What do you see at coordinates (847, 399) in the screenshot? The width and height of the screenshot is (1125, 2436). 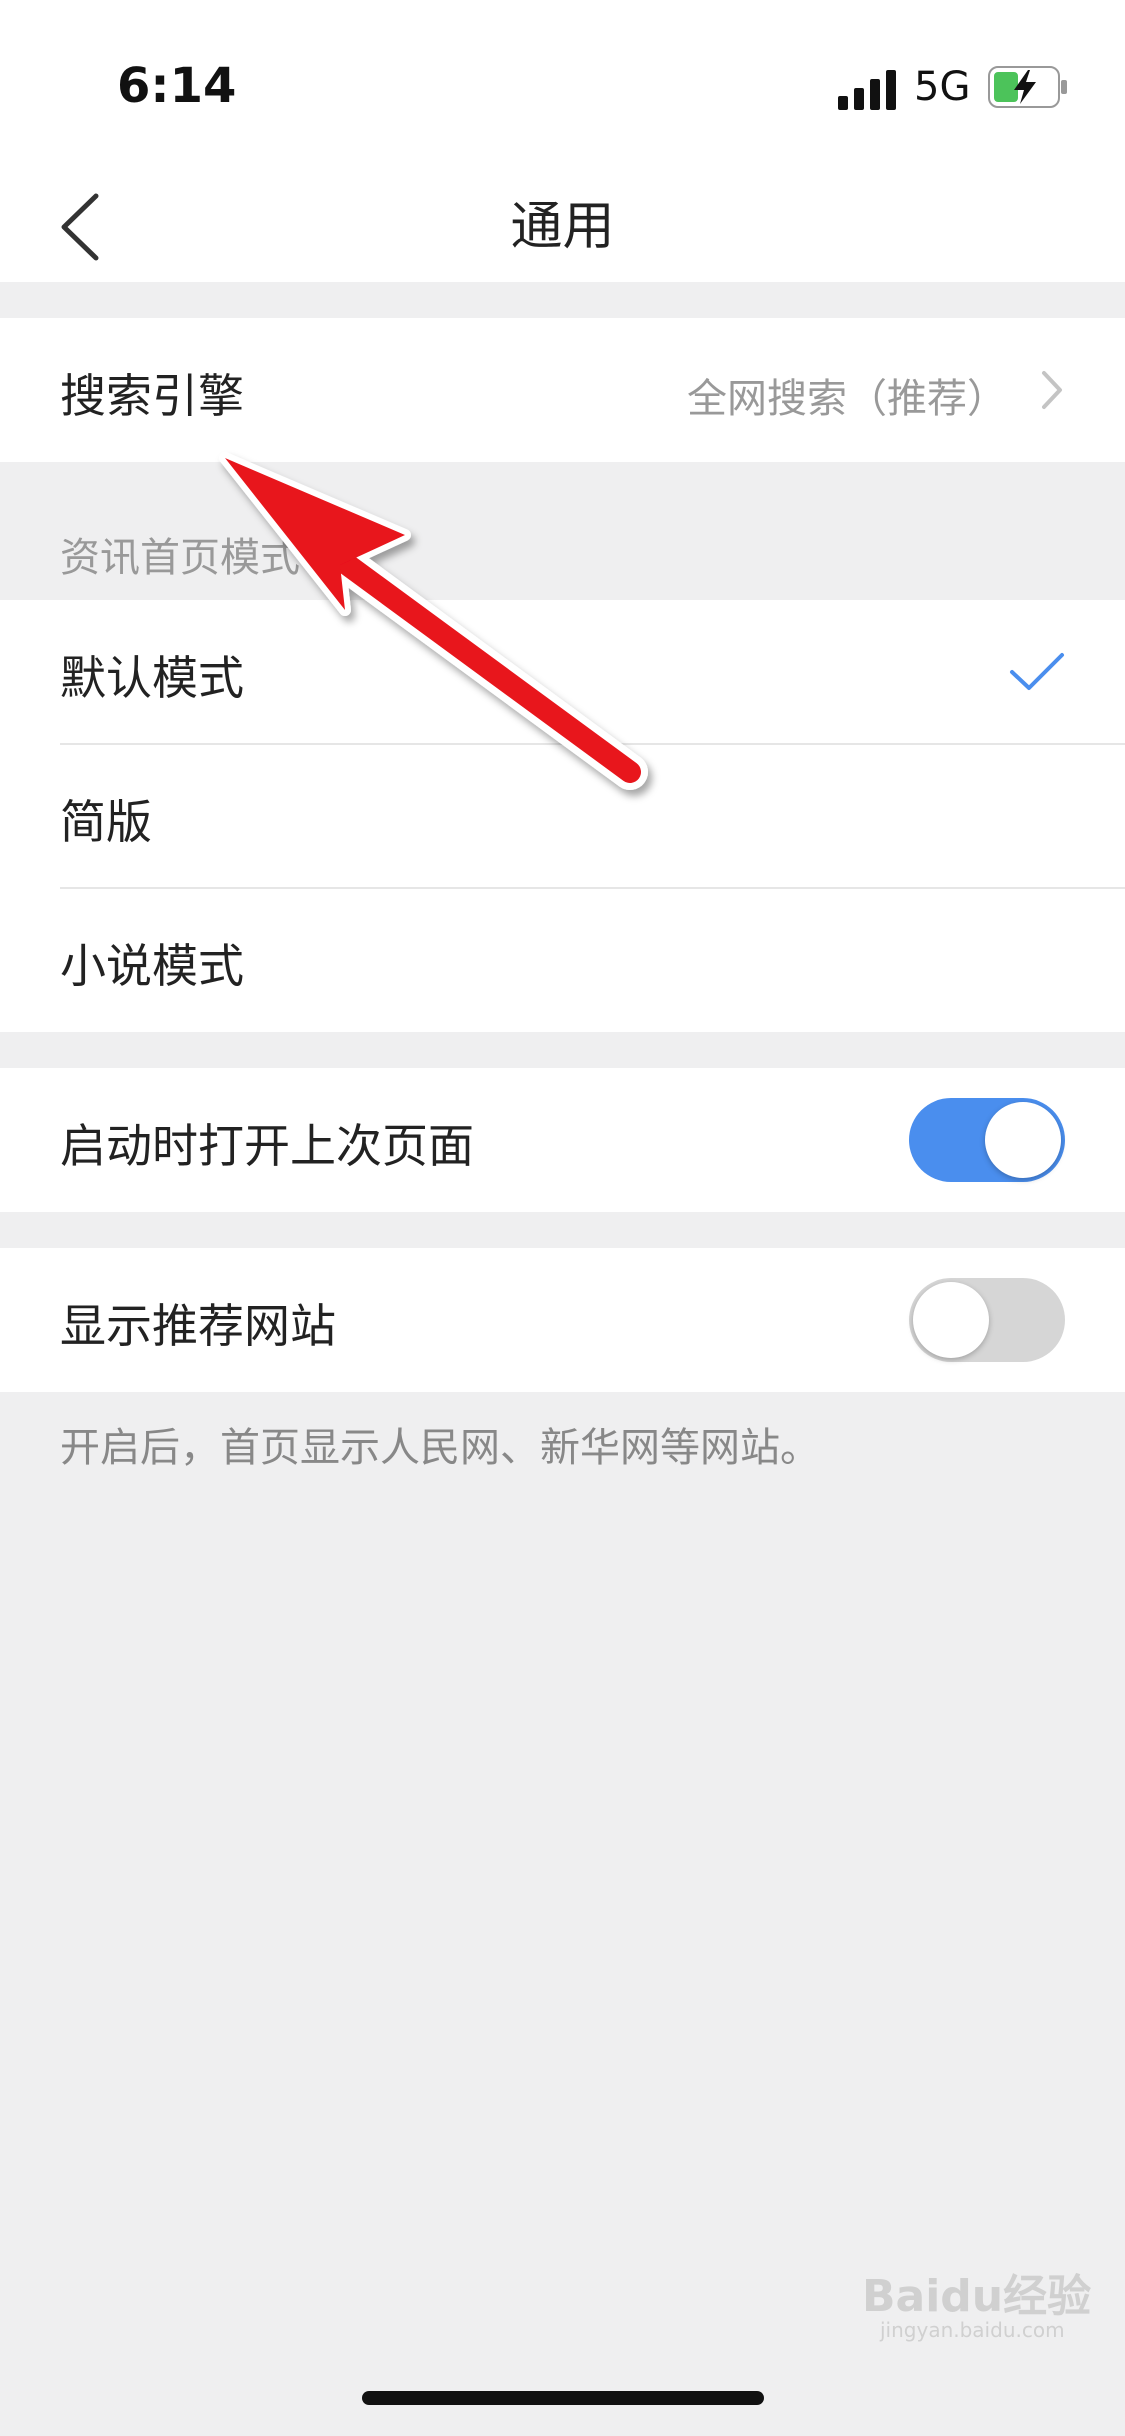 I see `search-engine-value: 全网搜索（推荐）` at bounding box center [847, 399].